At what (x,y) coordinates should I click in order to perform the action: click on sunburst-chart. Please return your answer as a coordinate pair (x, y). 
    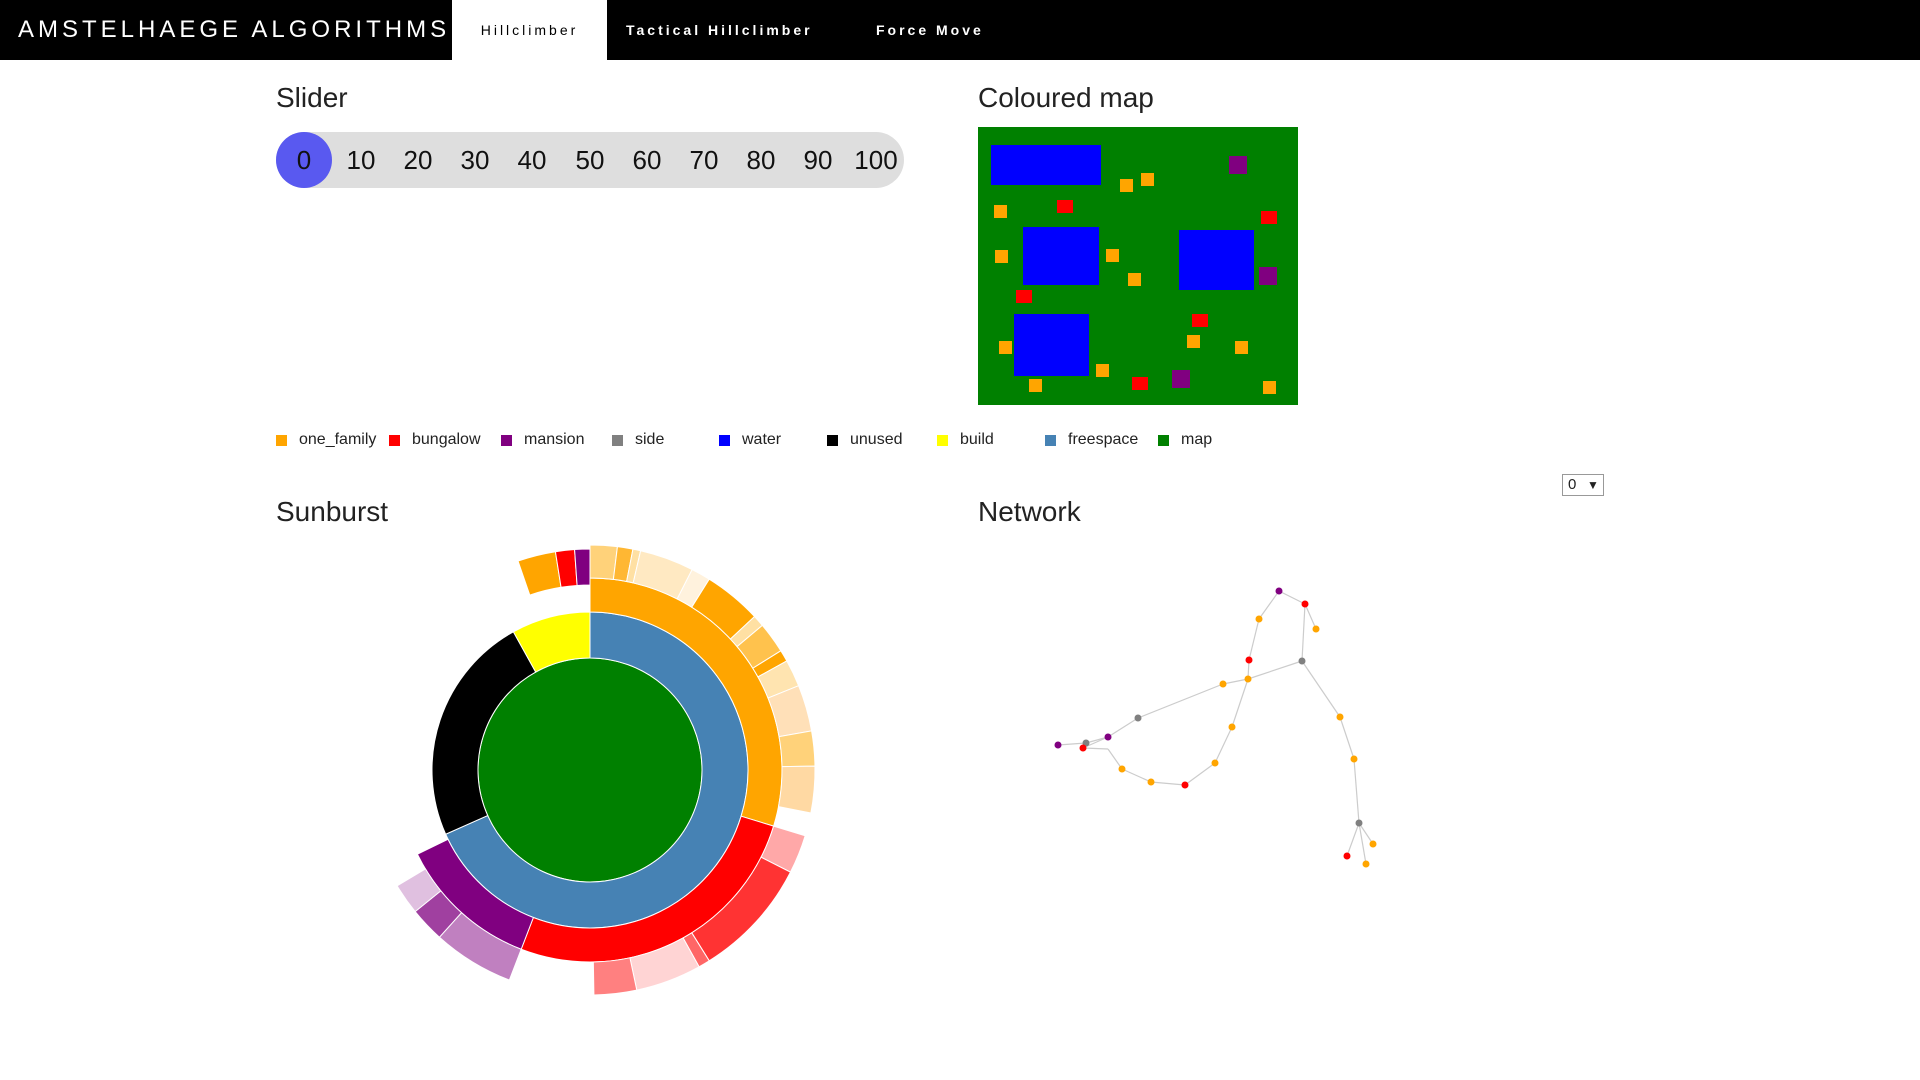
    Looking at the image, I should click on (606, 770).